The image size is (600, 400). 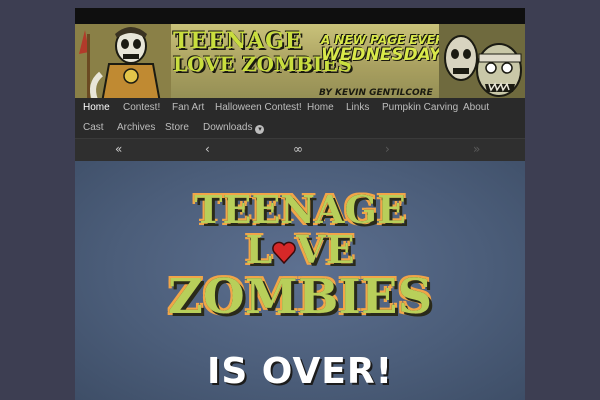 I want to click on previous-page-button: ‹, so click(x=207, y=149).